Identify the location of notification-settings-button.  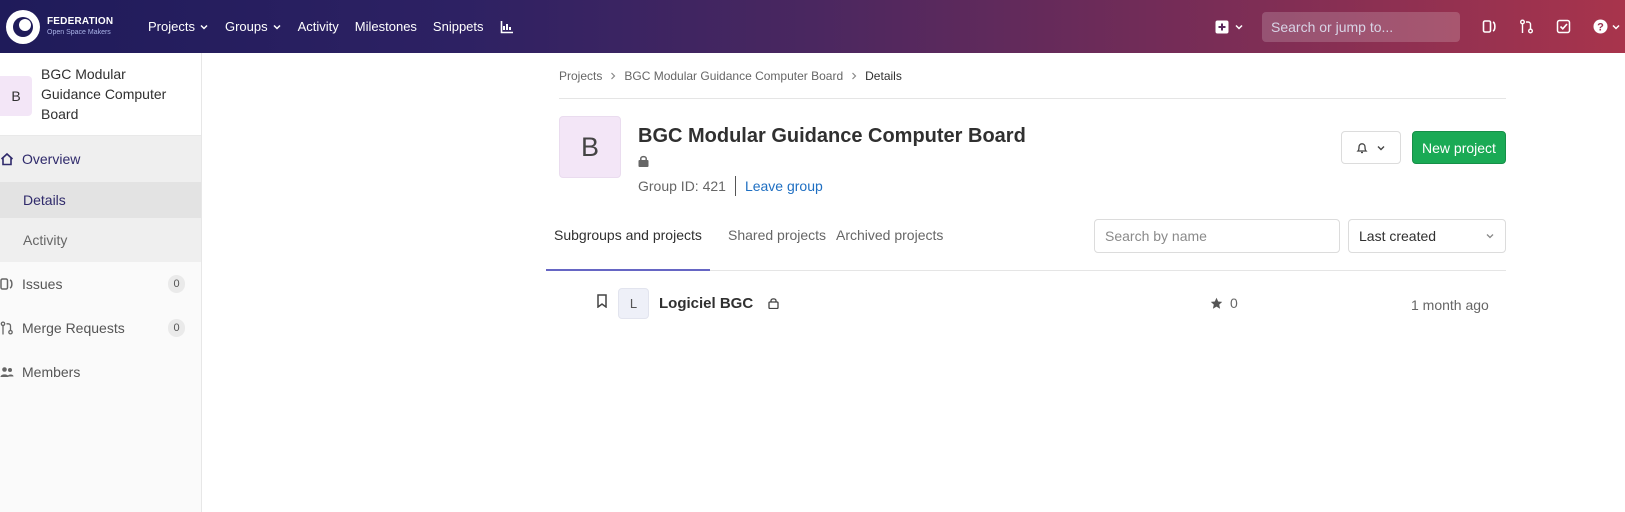
(1371, 147).